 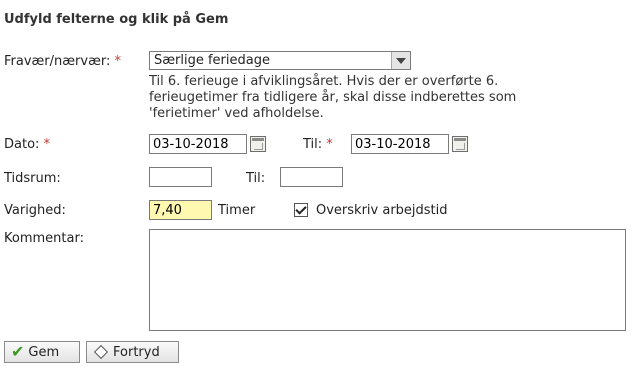 I want to click on timespan-to-label: Til:, so click(x=256, y=178).